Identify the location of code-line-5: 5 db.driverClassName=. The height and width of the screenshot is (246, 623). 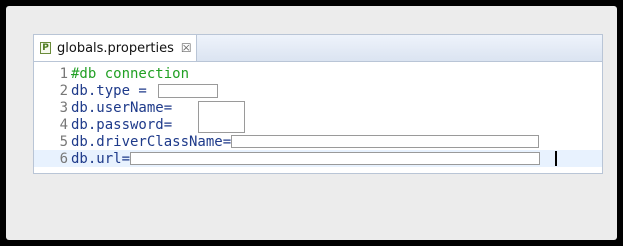
(318, 141).